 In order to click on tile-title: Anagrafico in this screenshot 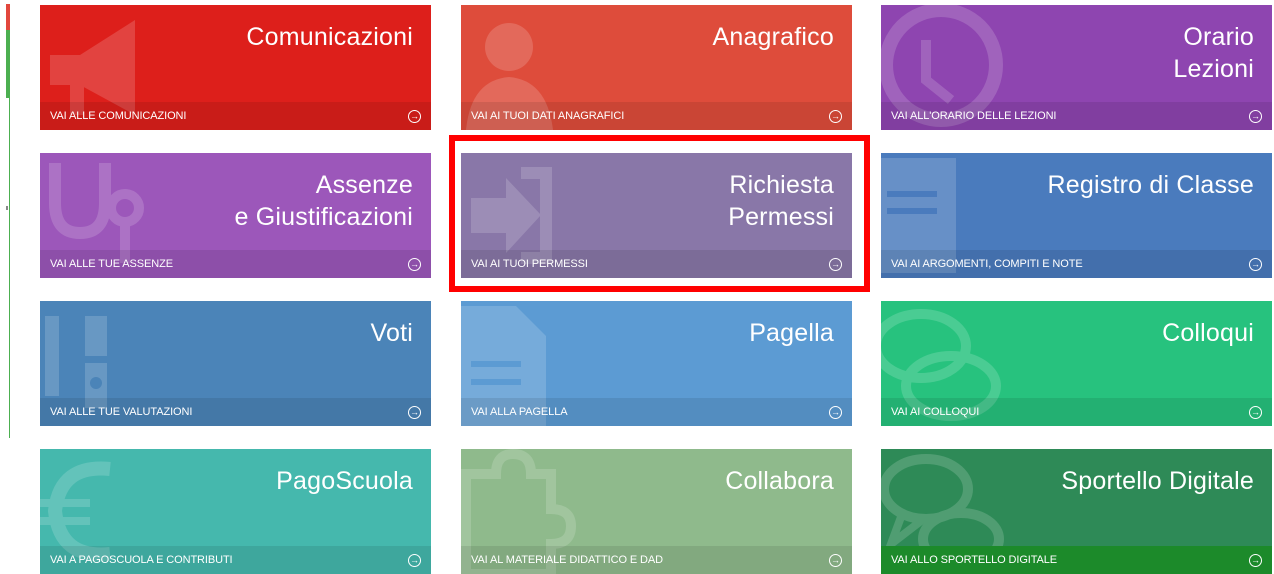, I will do `click(773, 37)`.